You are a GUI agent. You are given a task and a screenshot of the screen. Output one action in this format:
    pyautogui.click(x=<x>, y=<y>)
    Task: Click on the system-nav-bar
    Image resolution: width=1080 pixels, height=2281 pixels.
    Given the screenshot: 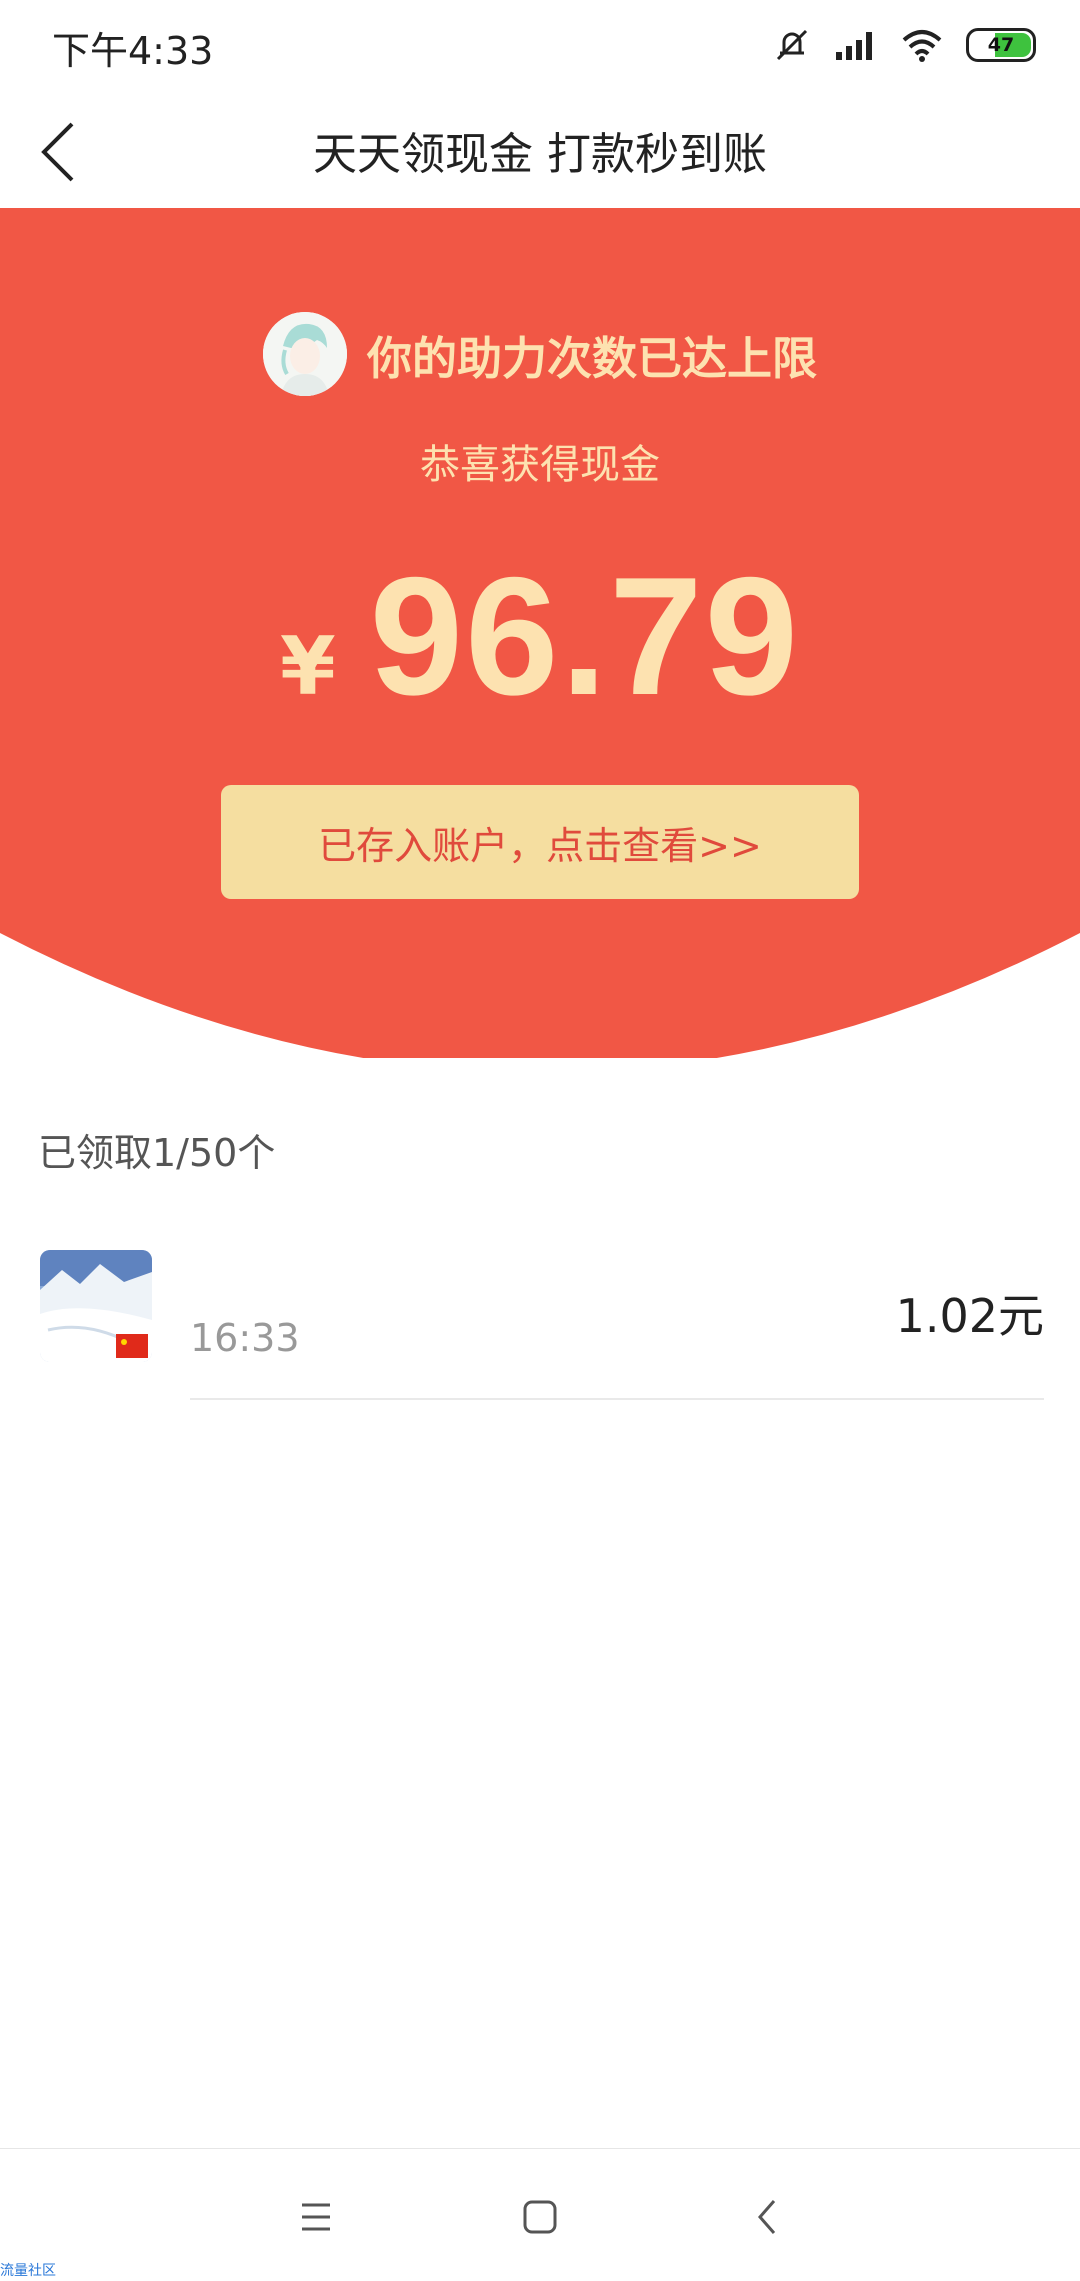 What is the action you would take?
    pyautogui.click(x=540, y=2214)
    